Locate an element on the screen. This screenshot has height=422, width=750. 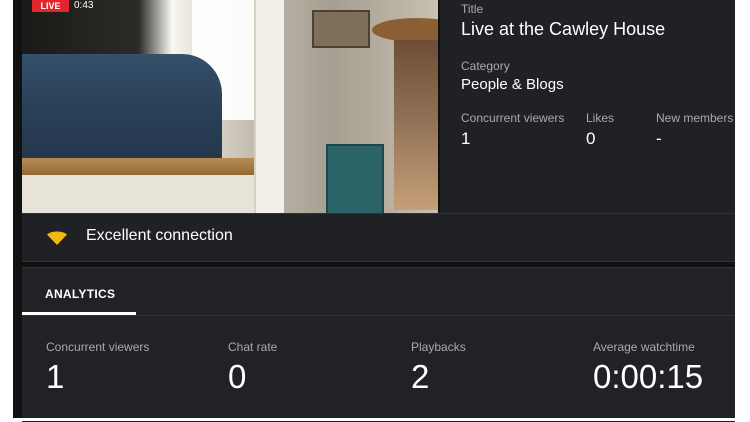
metric-value: 1 is located at coordinates (55, 376).